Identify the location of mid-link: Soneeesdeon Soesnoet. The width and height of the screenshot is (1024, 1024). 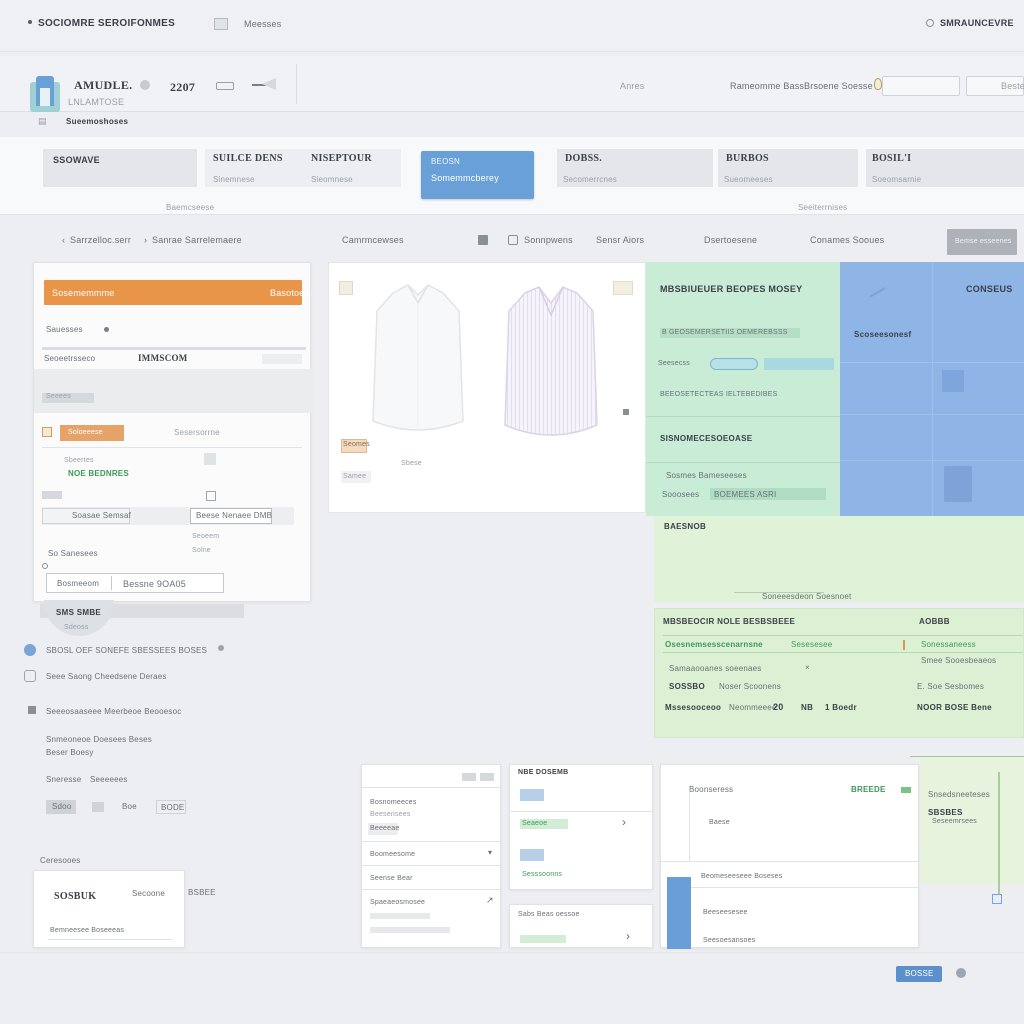
(806, 596).